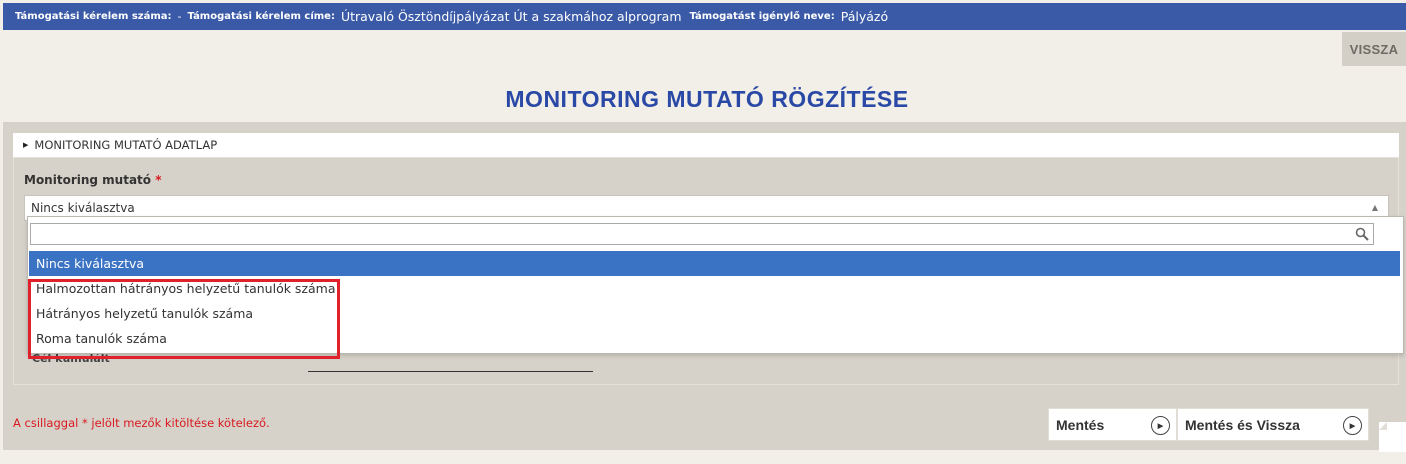 The width and height of the screenshot is (1406, 464). What do you see at coordinates (93, 16) in the screenshot?
I see `request-number-label: Támogatási kérelem száma:` at bounding box center [93, 16].